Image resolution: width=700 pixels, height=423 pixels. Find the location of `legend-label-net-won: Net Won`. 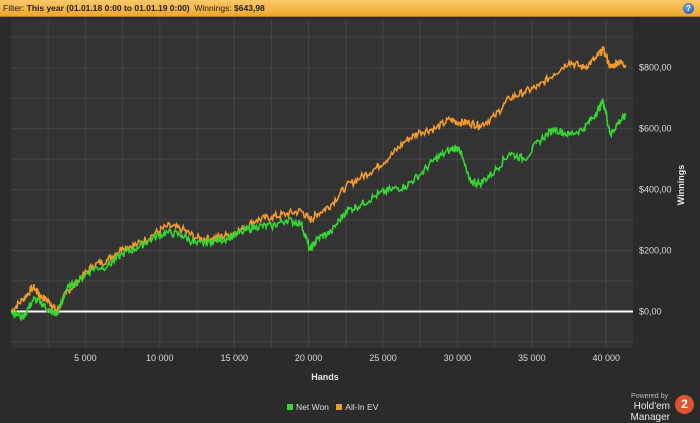

legend-label-net-won: Net Won is located at coordinates (312, 407).